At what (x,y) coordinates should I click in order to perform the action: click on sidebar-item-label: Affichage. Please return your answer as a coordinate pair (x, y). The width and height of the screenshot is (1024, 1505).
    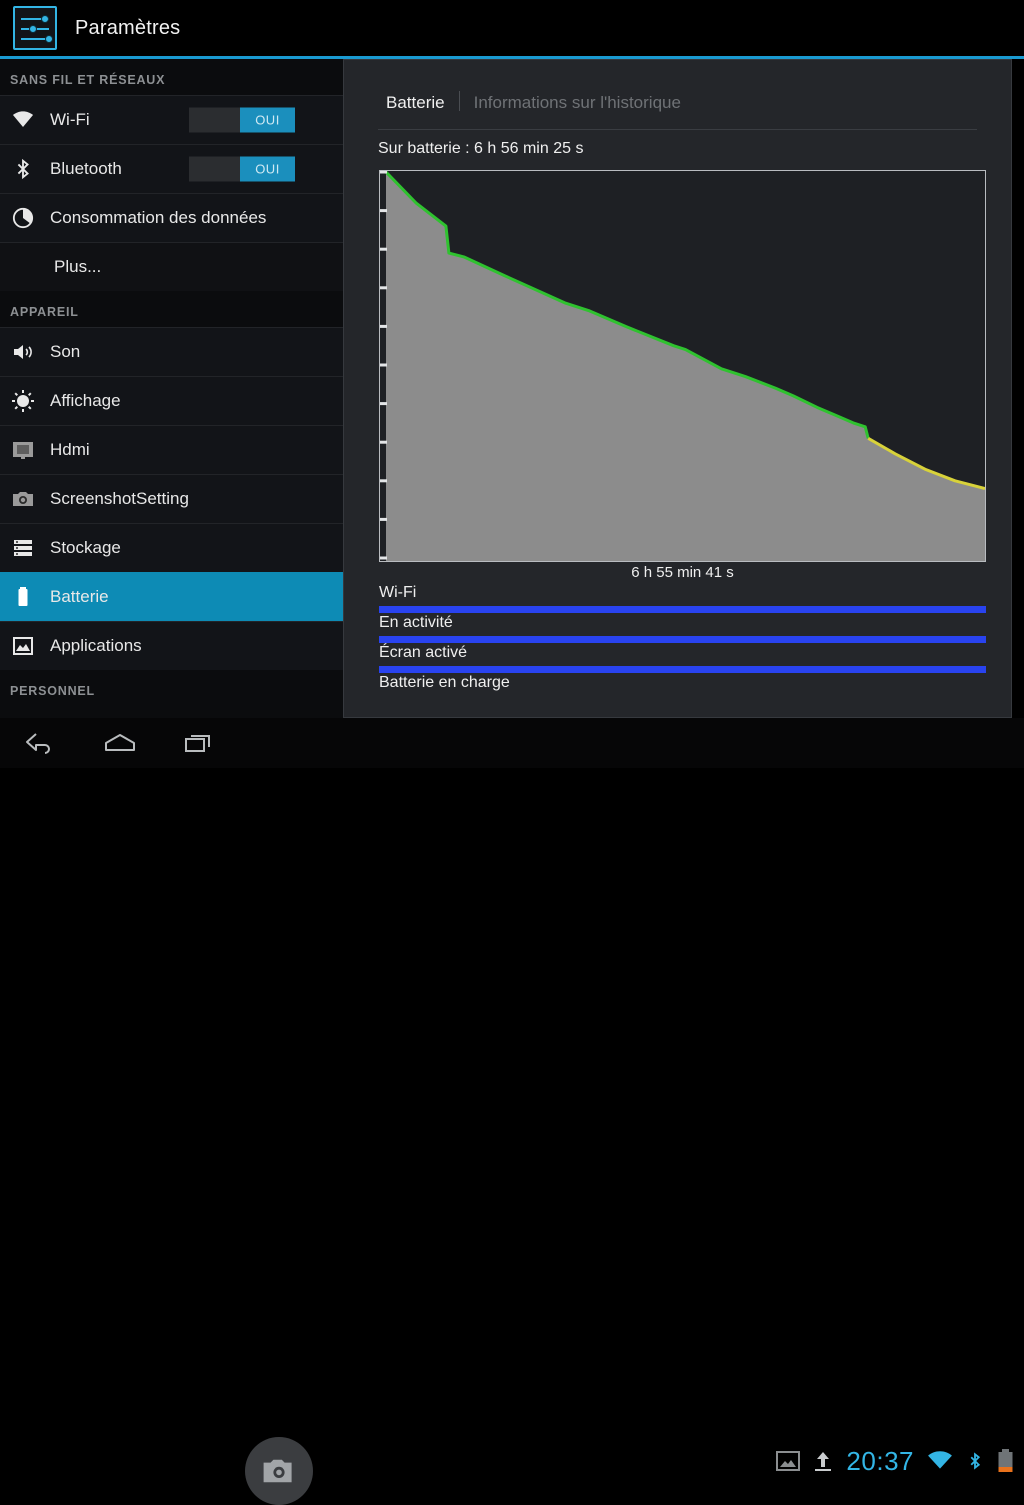
    Looking at the image, I should click on (85, 400).